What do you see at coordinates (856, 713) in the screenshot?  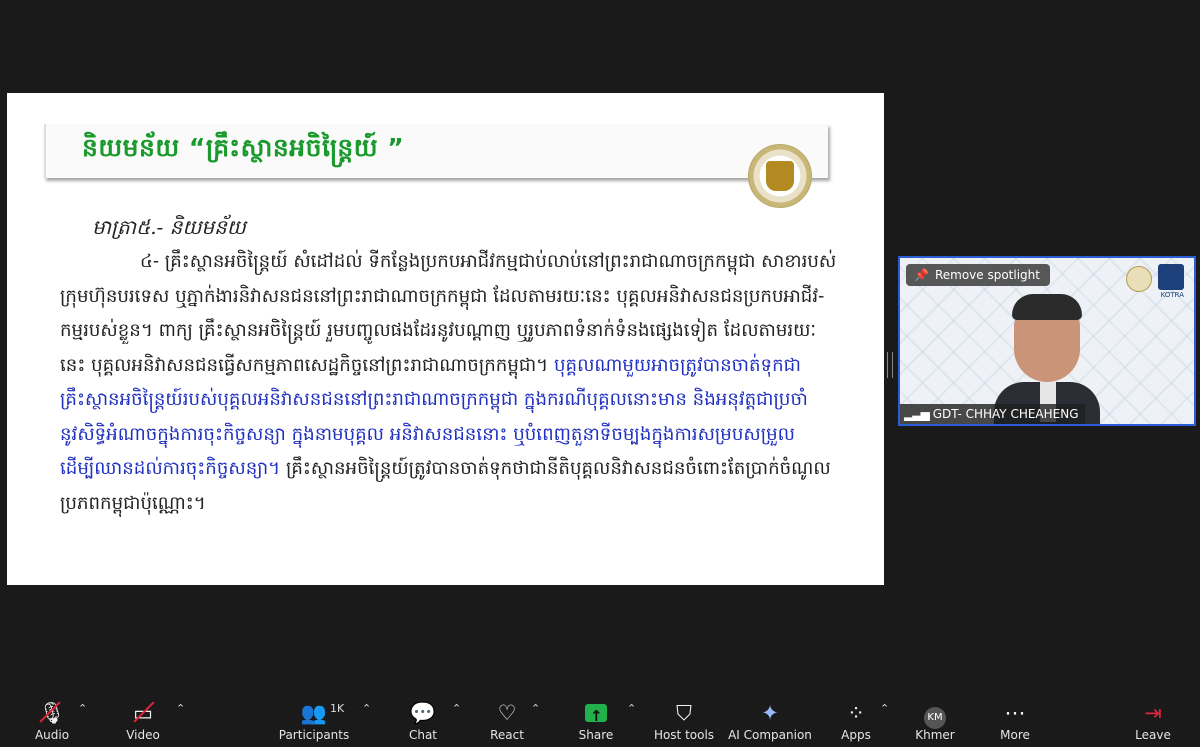 I see `apps-icon: ⁘` at bounding box center [856, 713].